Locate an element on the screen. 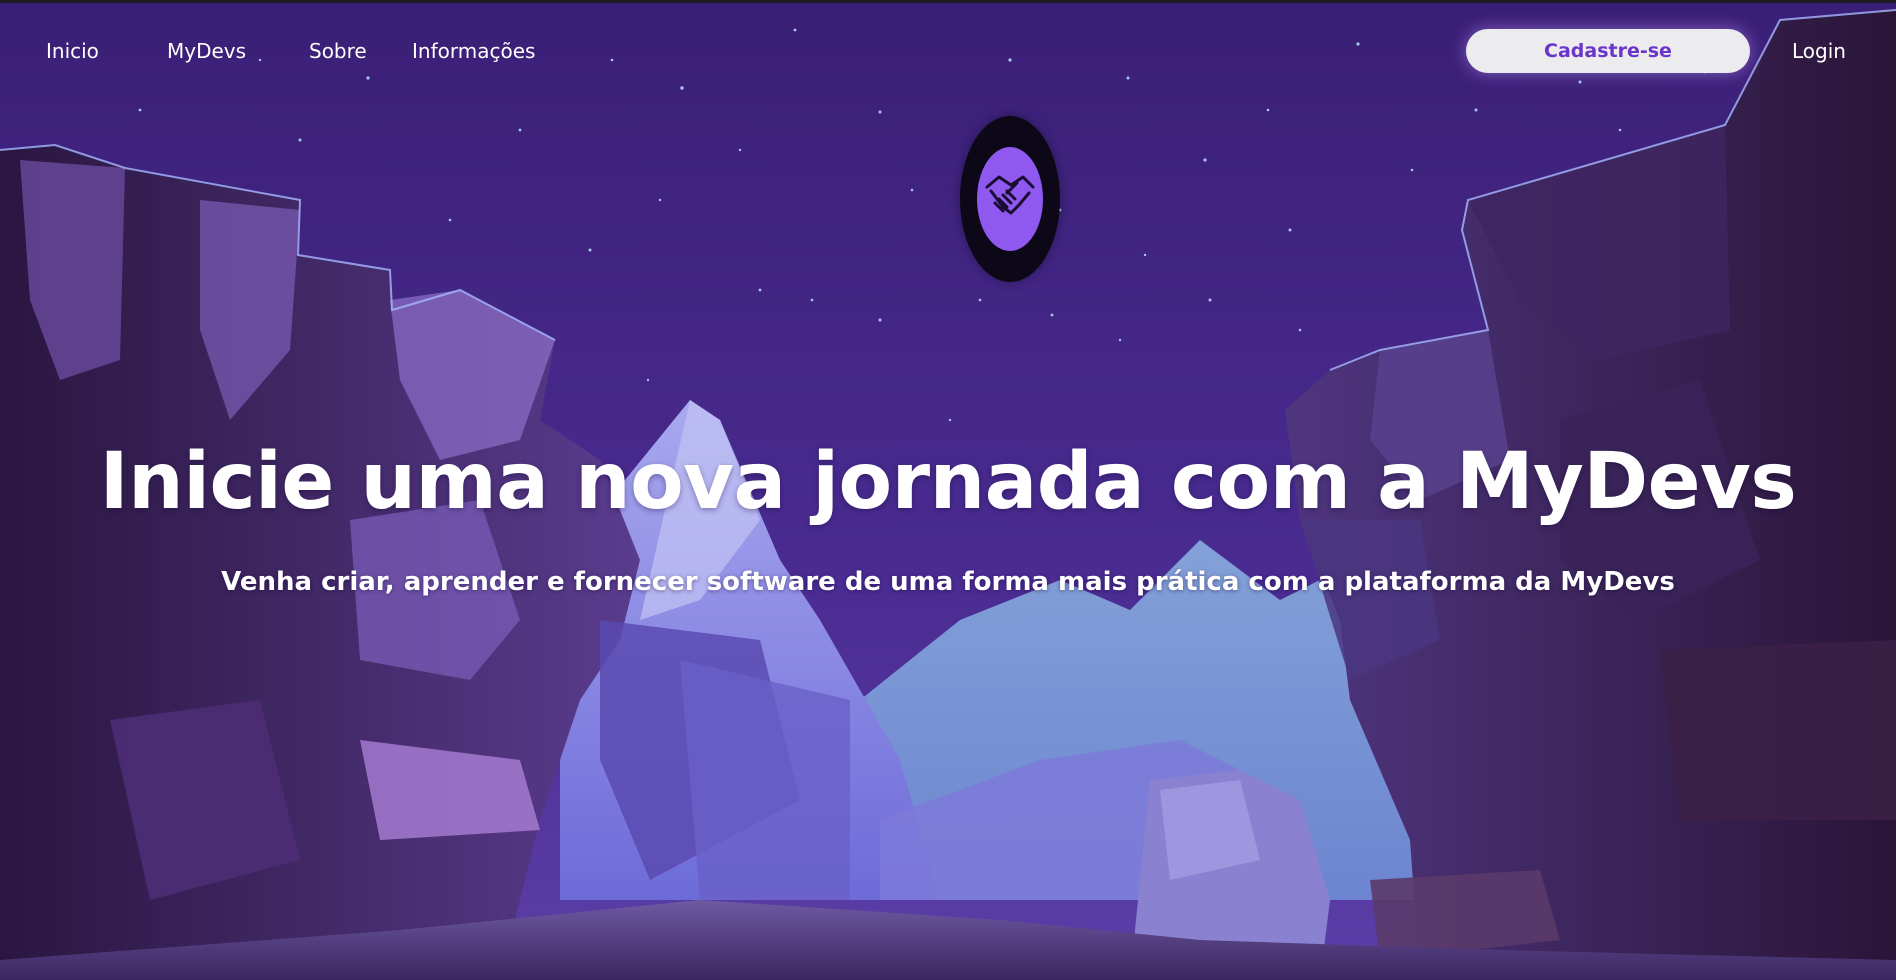 The height and width of the screenshot is (980, 1896). login-link: Login is located at coordinates (1819, 51).